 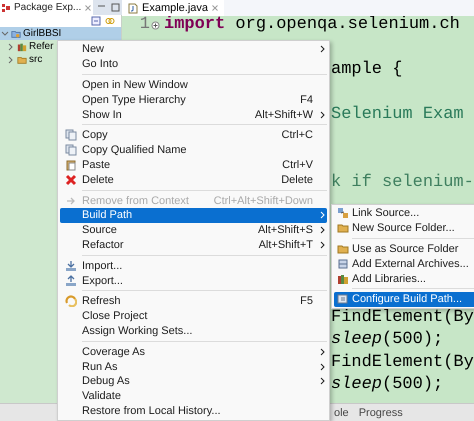 I want to click on code-line: Selenium Exam, so click(x=397, y=115).